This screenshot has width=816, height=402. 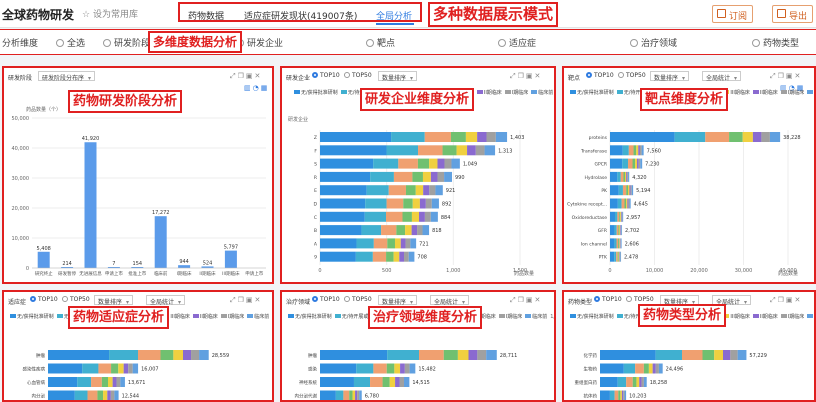 I want to click on bar-total-label: 16,007, so click(x=150, y=370).